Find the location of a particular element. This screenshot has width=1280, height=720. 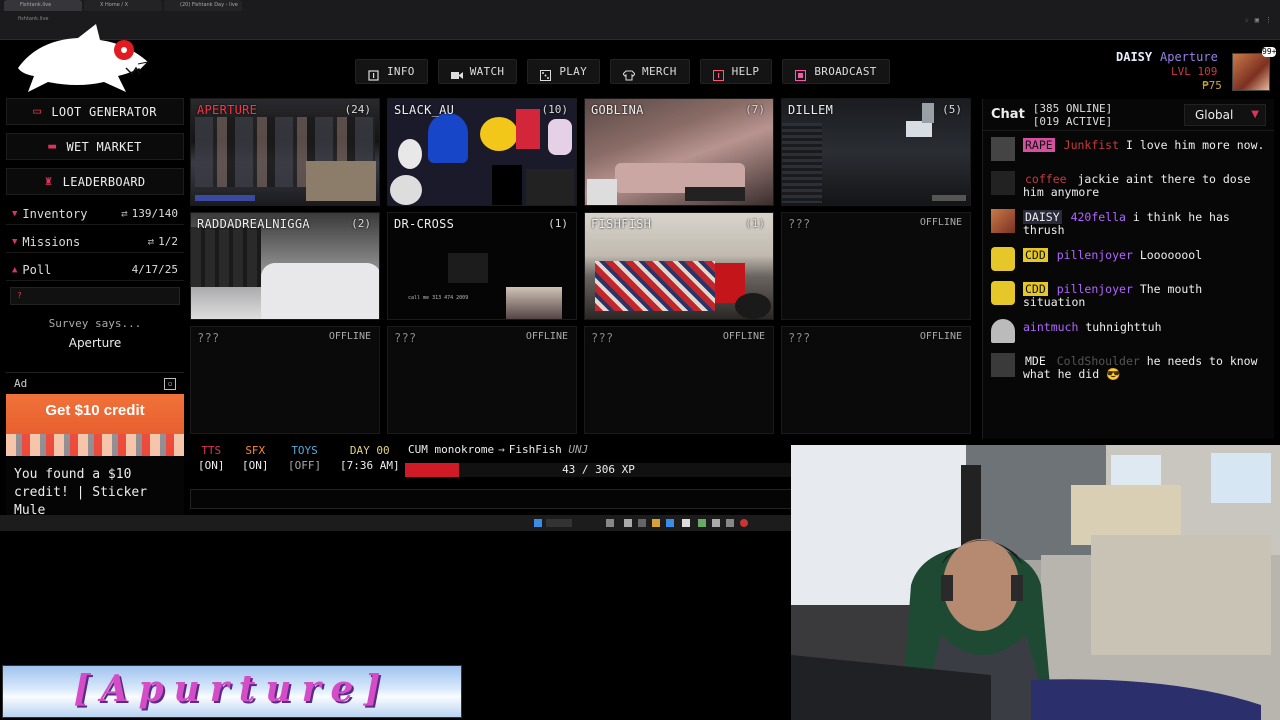

profile-name: DAISY is located at coordinates (1134, 57).